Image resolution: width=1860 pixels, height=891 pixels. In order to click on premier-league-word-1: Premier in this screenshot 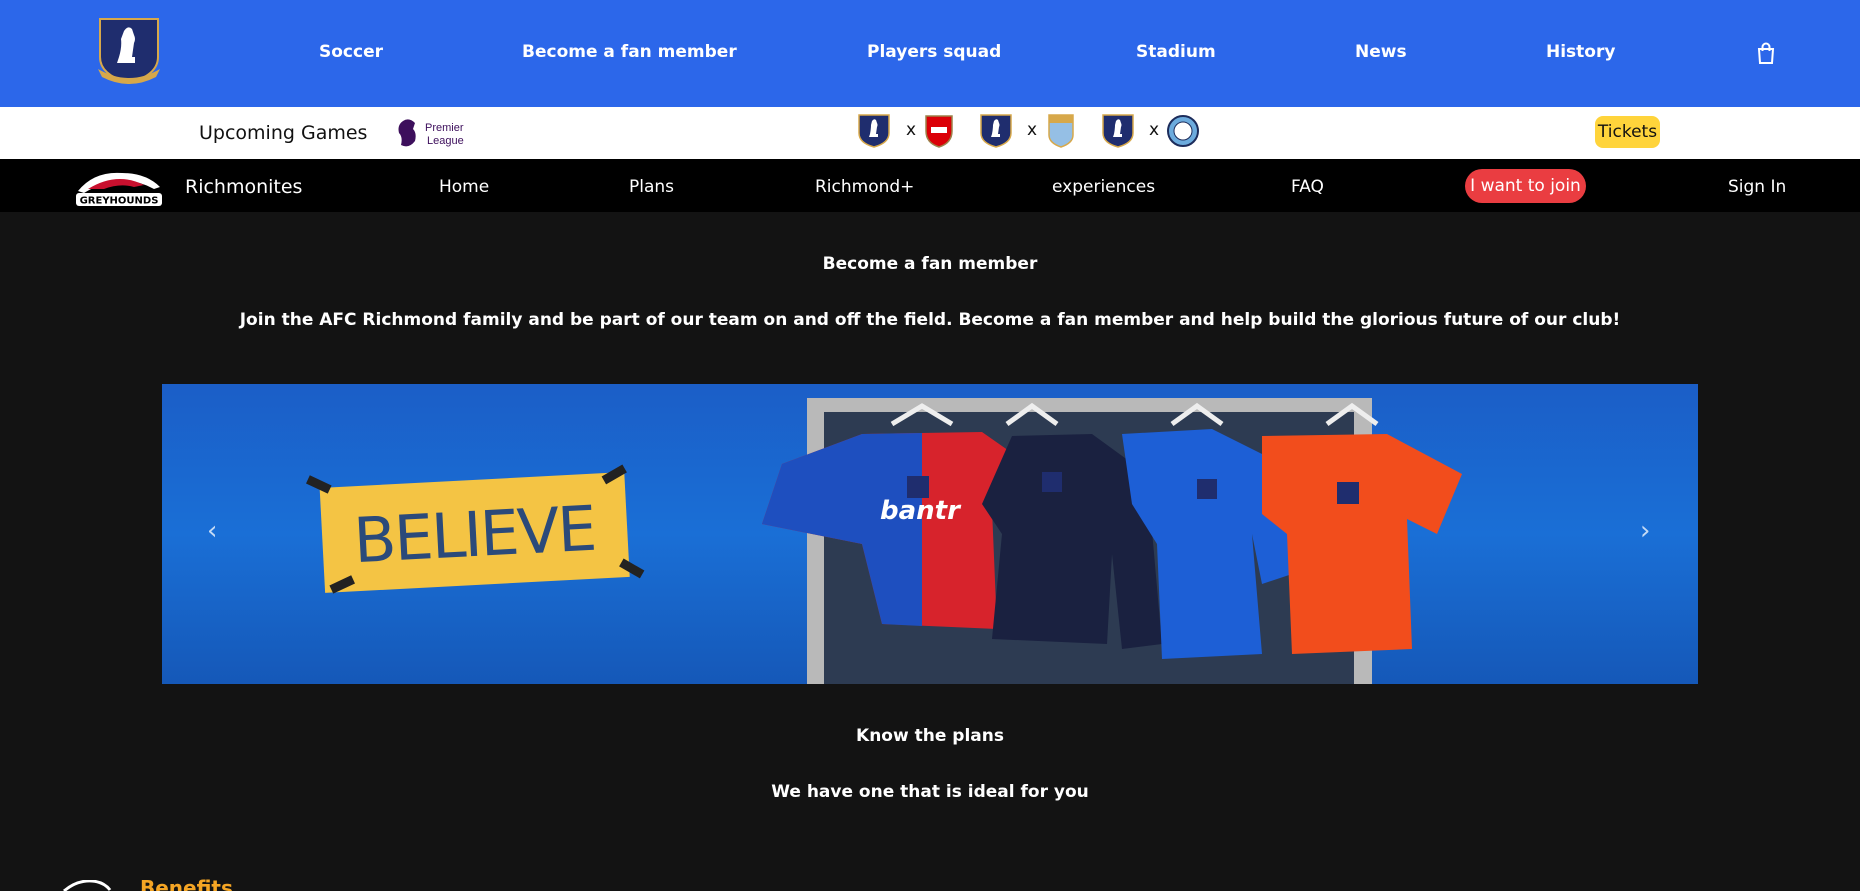, I will do `click(444, 128)`.